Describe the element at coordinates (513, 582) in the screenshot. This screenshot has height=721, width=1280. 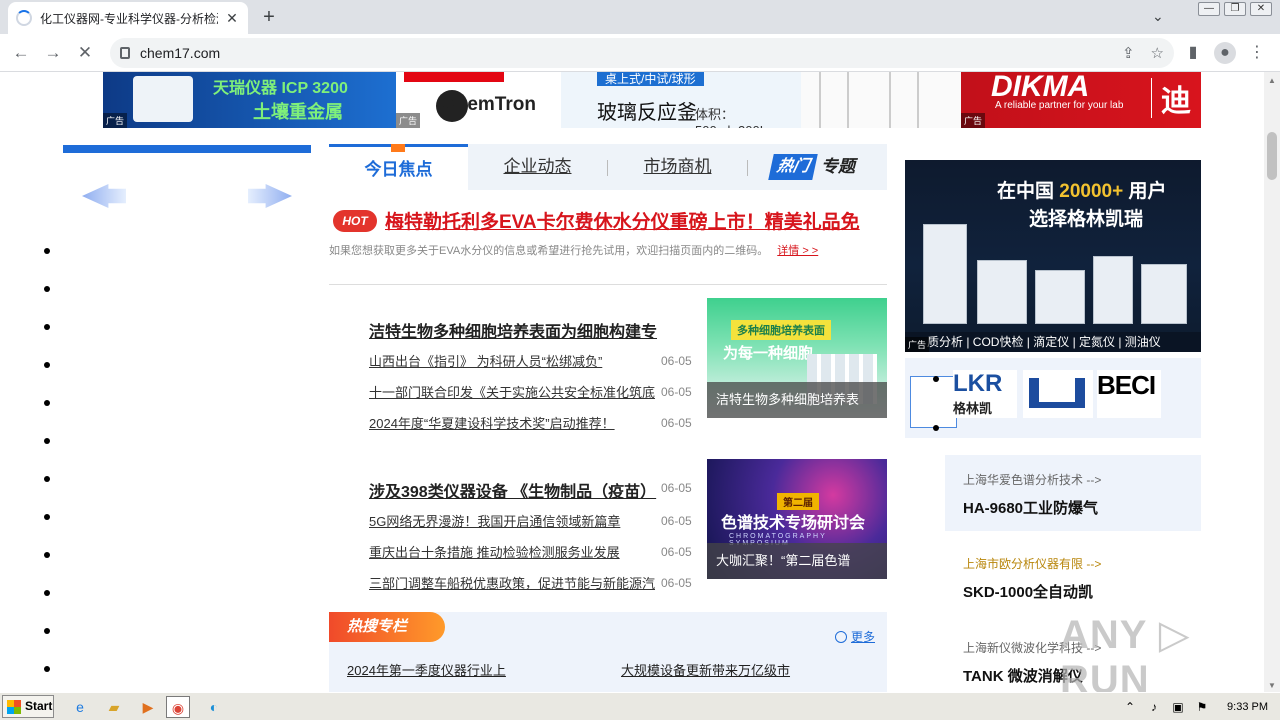
I see `news-link: 三部门调整车船税优惠政策，促进节能与新能源汽` at that location.